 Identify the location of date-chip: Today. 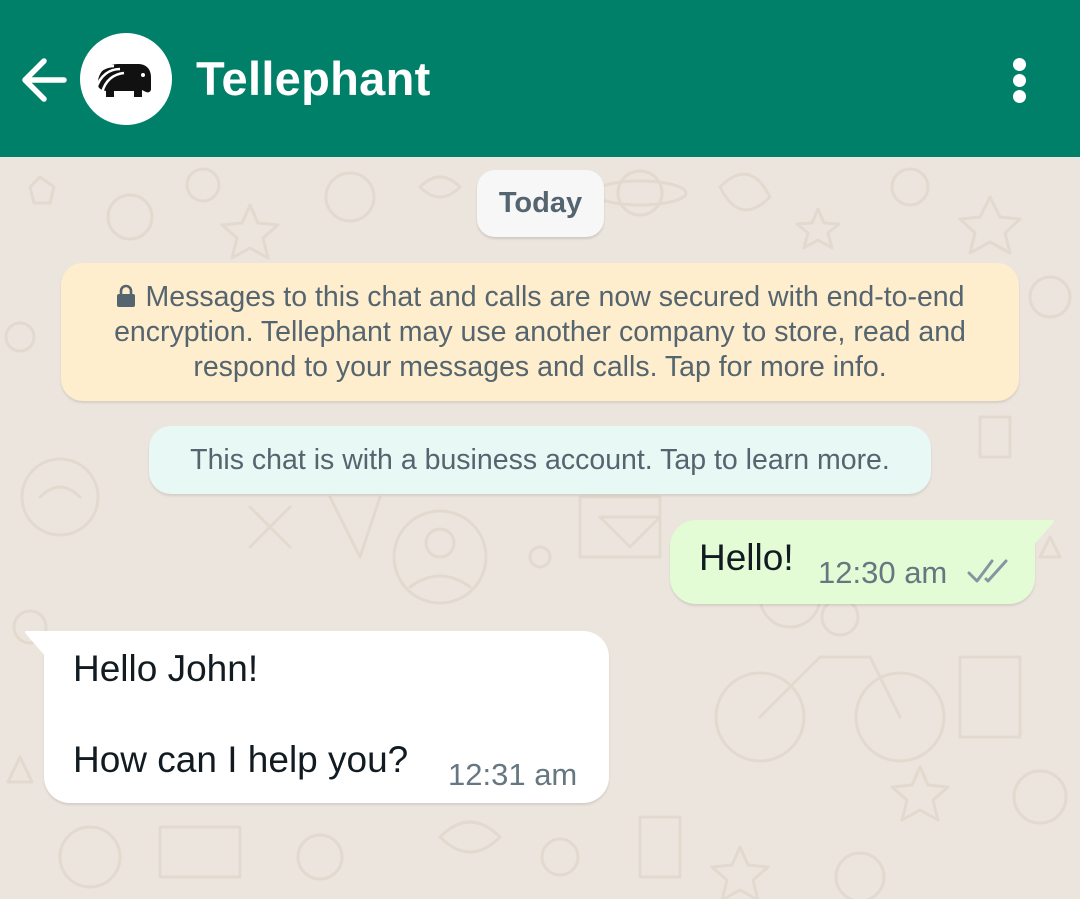
(540, 203).